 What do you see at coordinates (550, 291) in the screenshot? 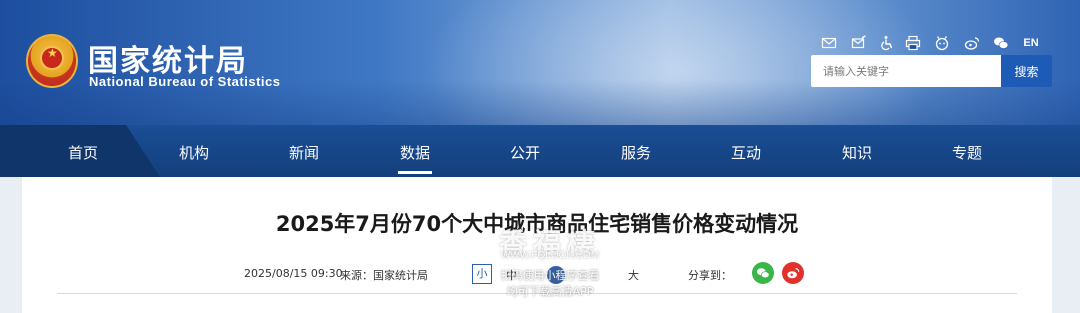
I see `watermark-line-2: 均可下载高清APP` at bounding box center [550, 291].